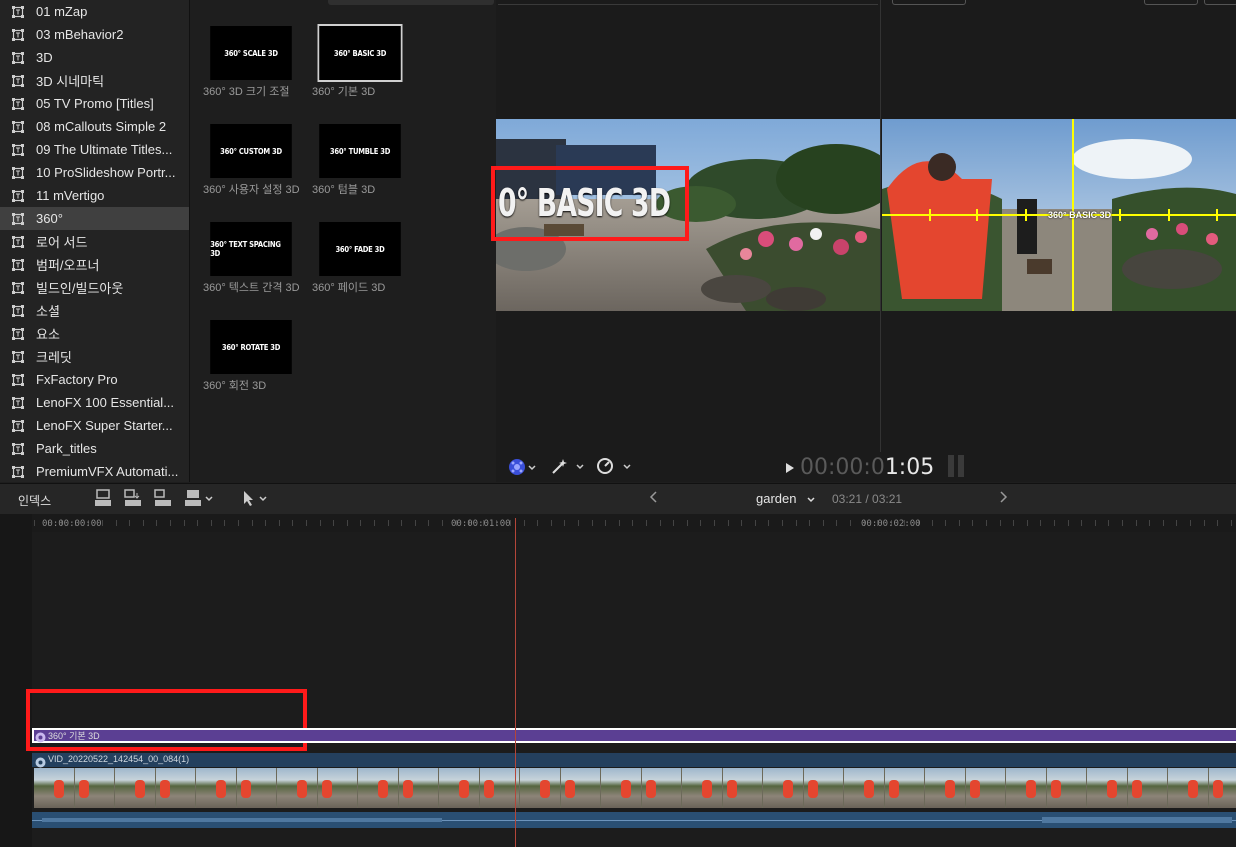  Describe the element at coordinates (94, 264) in the screenshot. I see `sidebar-item: 범퍼/오프너` at that location.